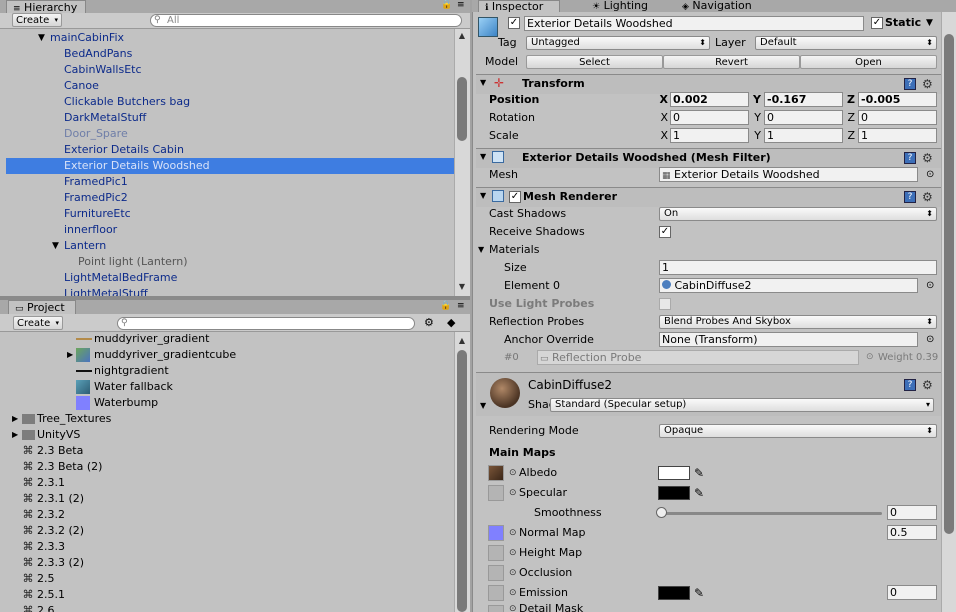 This screenshot has width=956, height=612. Describe the element at coordinates (709, 117) in the screenshot. I see `rotation-x-field: 0` at that location.